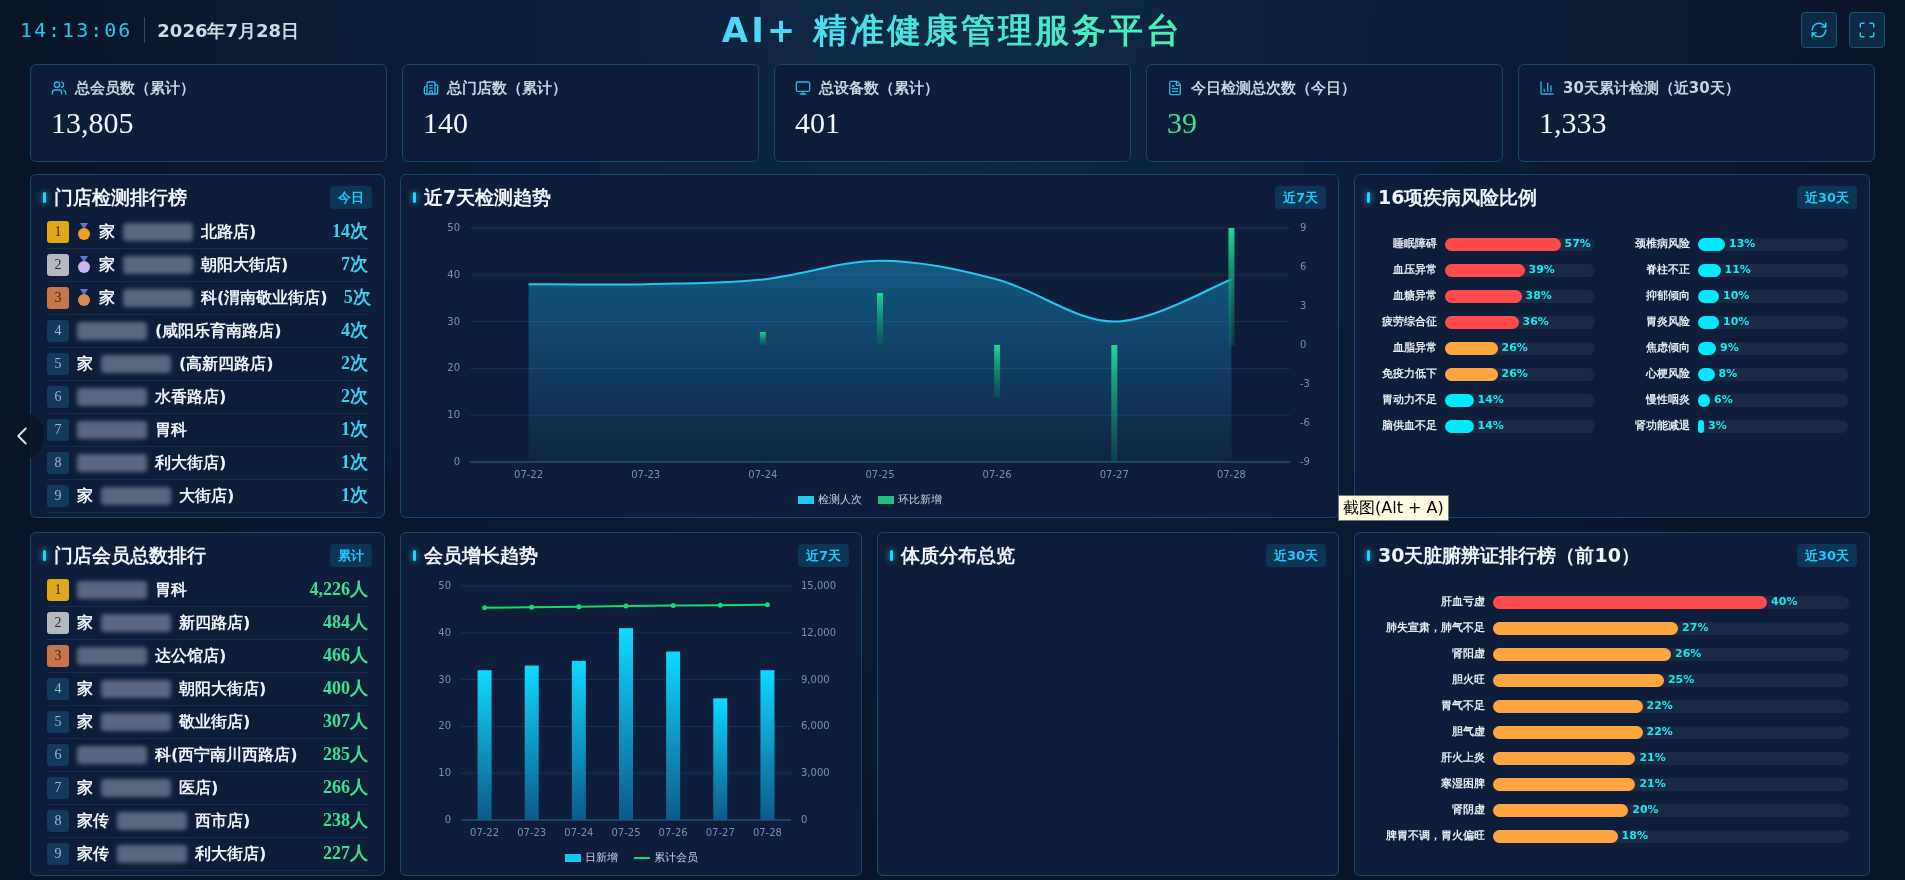  I want to click on rank-badge: 7, so click(58, 787).